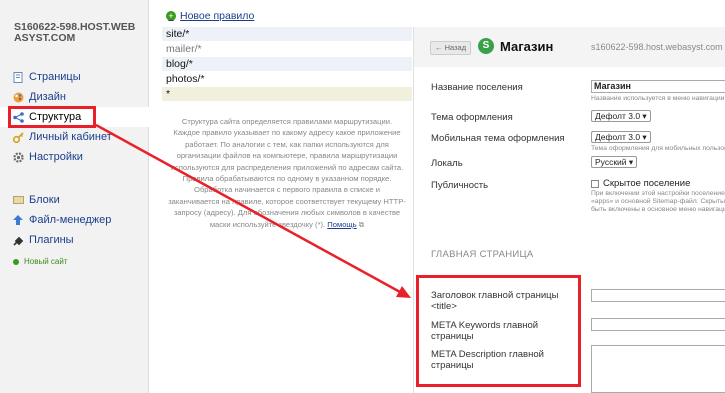 Image resolution: width=725 pixels, height=393 pixels. Describe the element at coordinates (486, 46) in the screenshot. I see `shop-app-icon: S` at that location.